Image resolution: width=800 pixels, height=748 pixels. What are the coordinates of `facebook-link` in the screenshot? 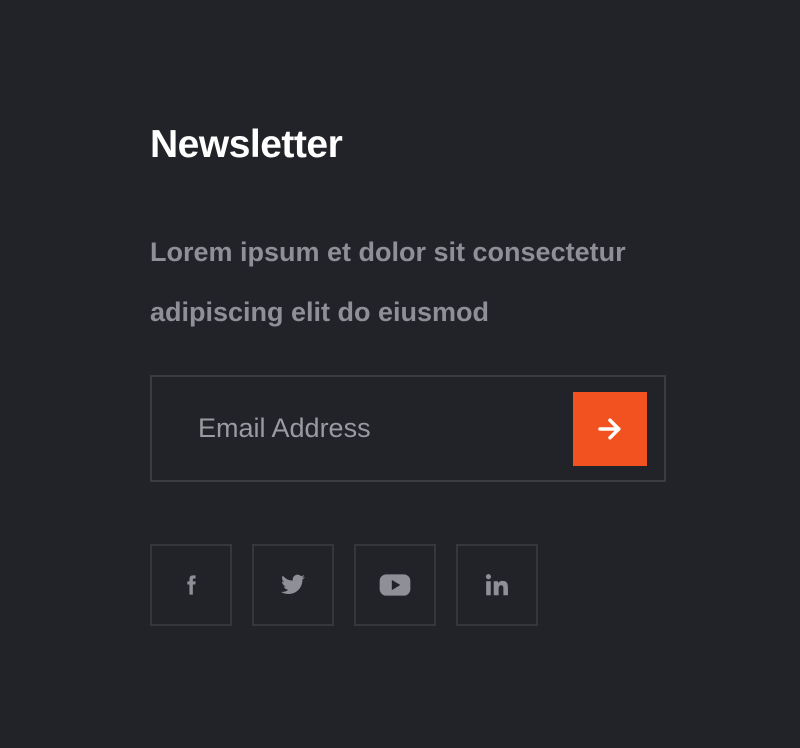 It's located at (191, 585).